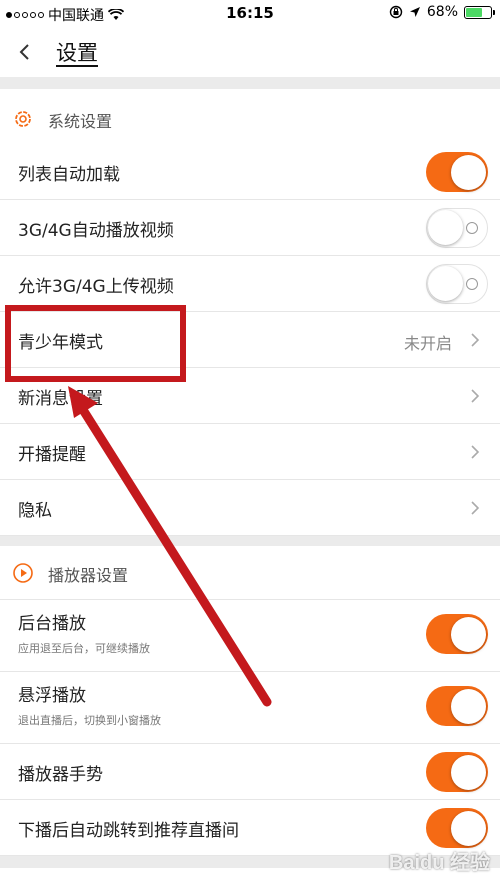 The width and height of the screenshot is (500, 889). I want to click on teen-mode-status: 未开启, so click(427, 343).